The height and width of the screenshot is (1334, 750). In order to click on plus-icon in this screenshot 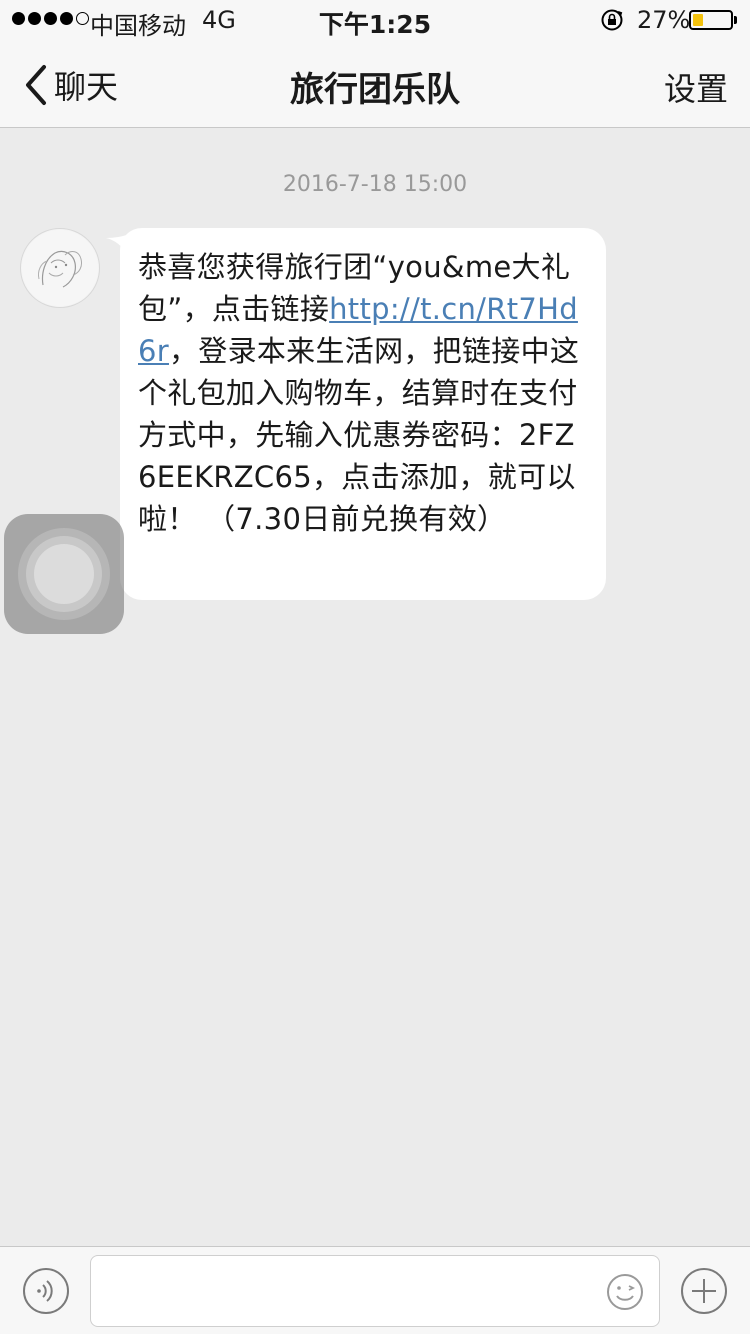, I will do `click(704, 1291)`.